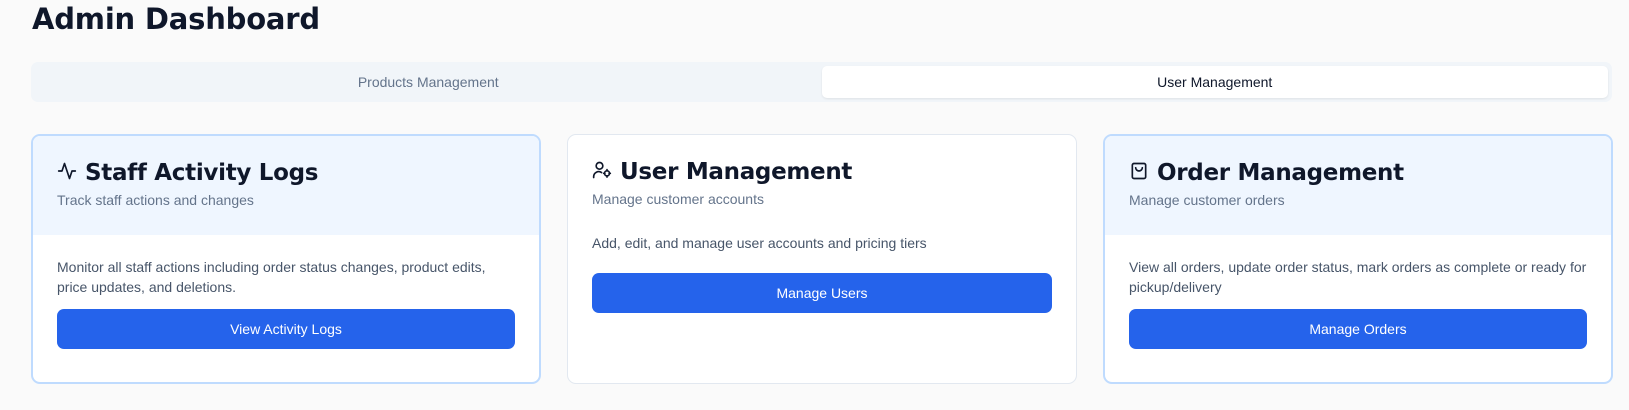 Image resolution: width=1629 pixels, height=410 pixels. What do you see at coordinates (736, 172) in the screenshot?
I see `card-title: User Management` at bounding box center [736, 172].